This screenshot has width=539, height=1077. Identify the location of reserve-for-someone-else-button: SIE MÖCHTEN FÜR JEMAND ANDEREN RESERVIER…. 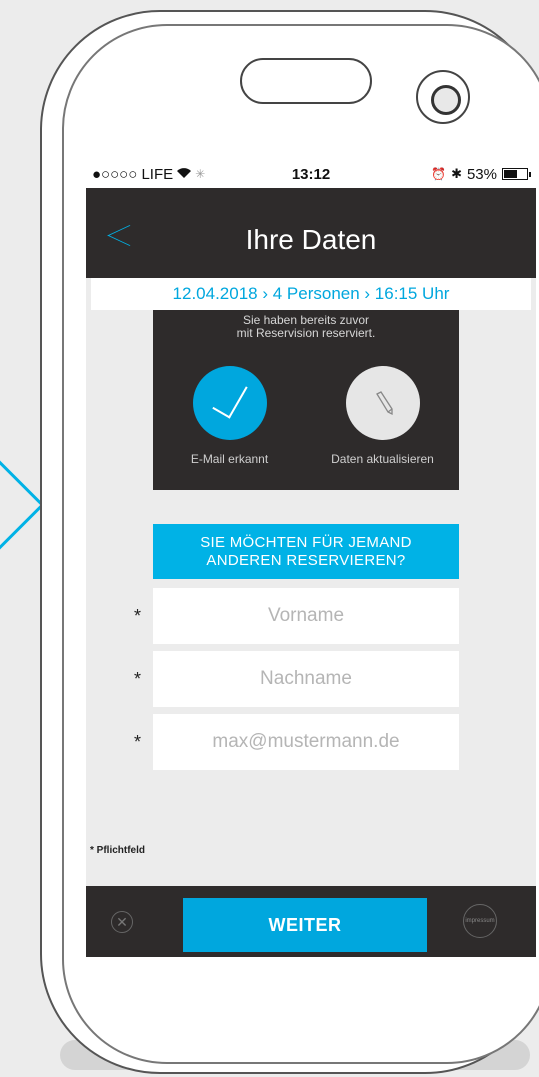
(306, 551).